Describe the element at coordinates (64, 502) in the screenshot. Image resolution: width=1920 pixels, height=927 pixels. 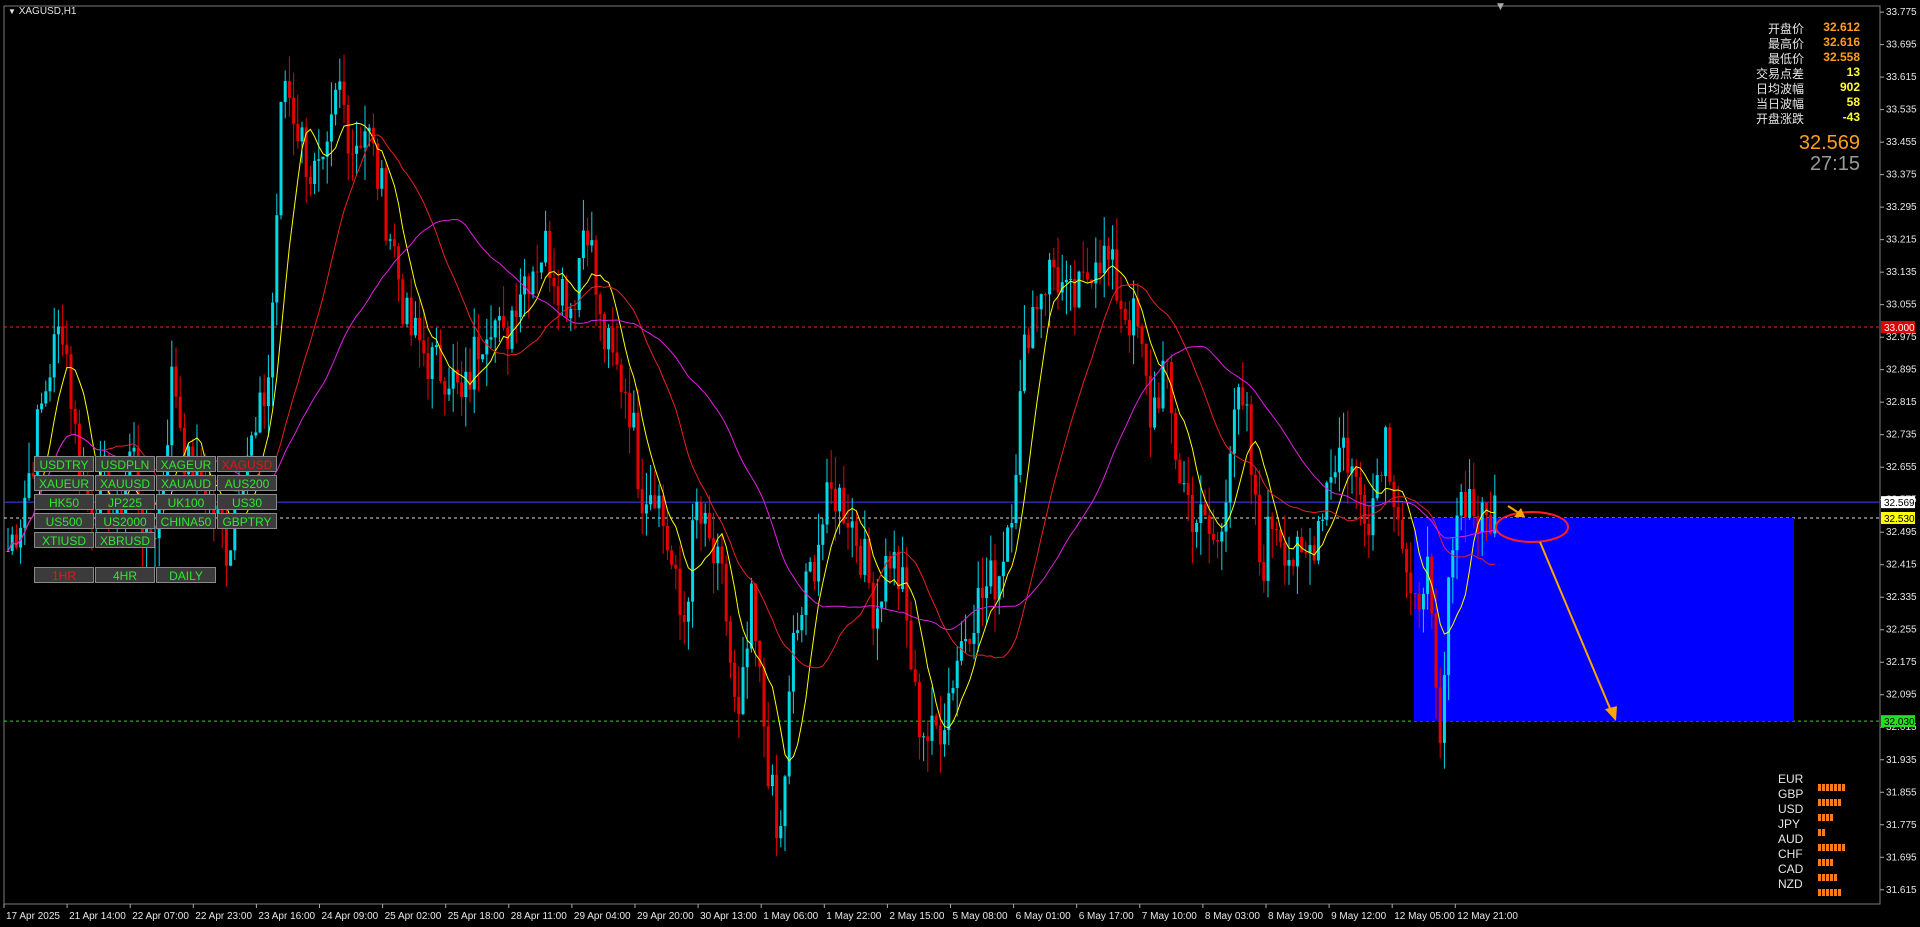
I see `symbol-button-hk50: HK50` at that location.